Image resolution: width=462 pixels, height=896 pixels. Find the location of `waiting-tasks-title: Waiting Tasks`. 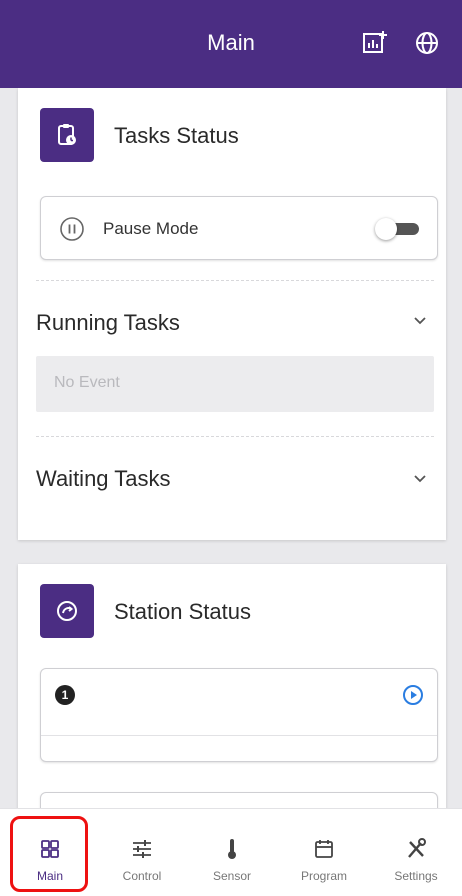

waiting-tasks-title: Waiting Tasks is located at coordinates (103, 479).